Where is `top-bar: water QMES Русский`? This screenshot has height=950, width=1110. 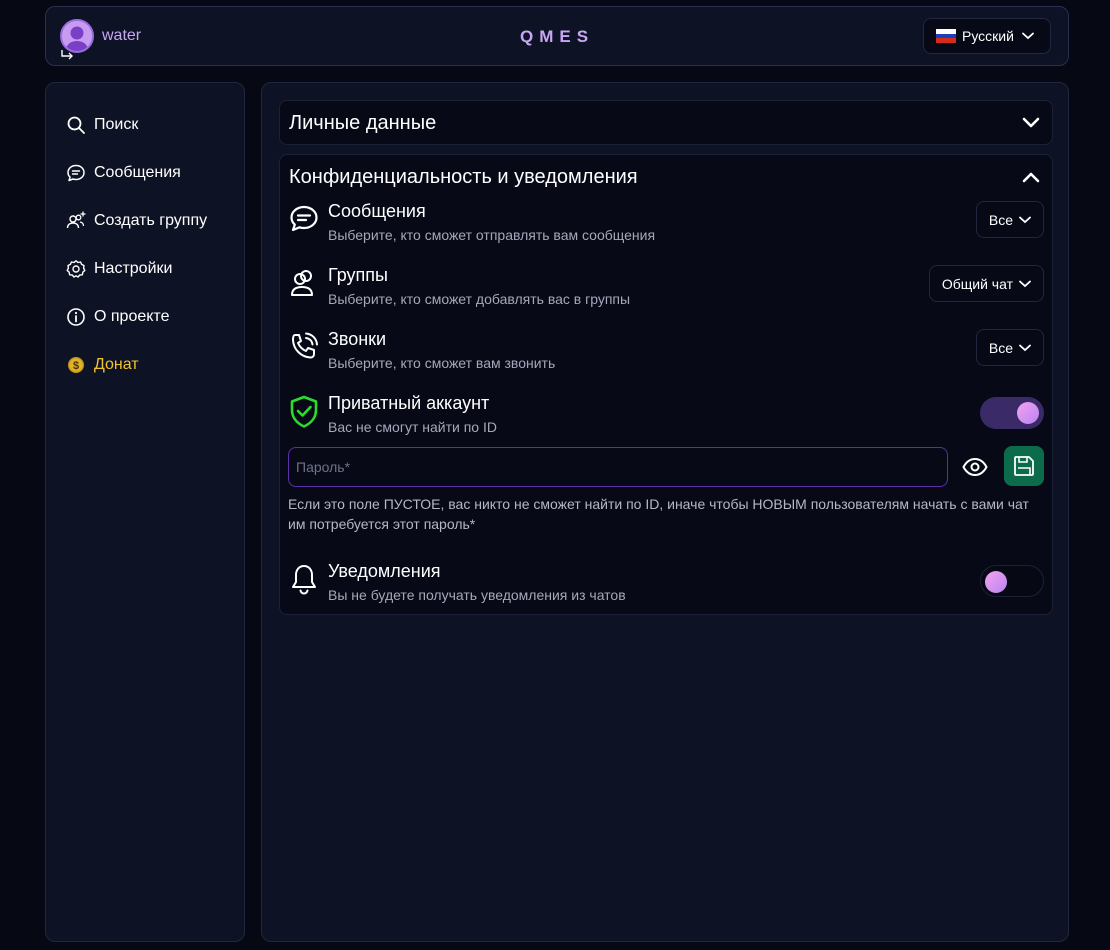
top-bar: water QMES Русский is located at coordinates (557, 36).